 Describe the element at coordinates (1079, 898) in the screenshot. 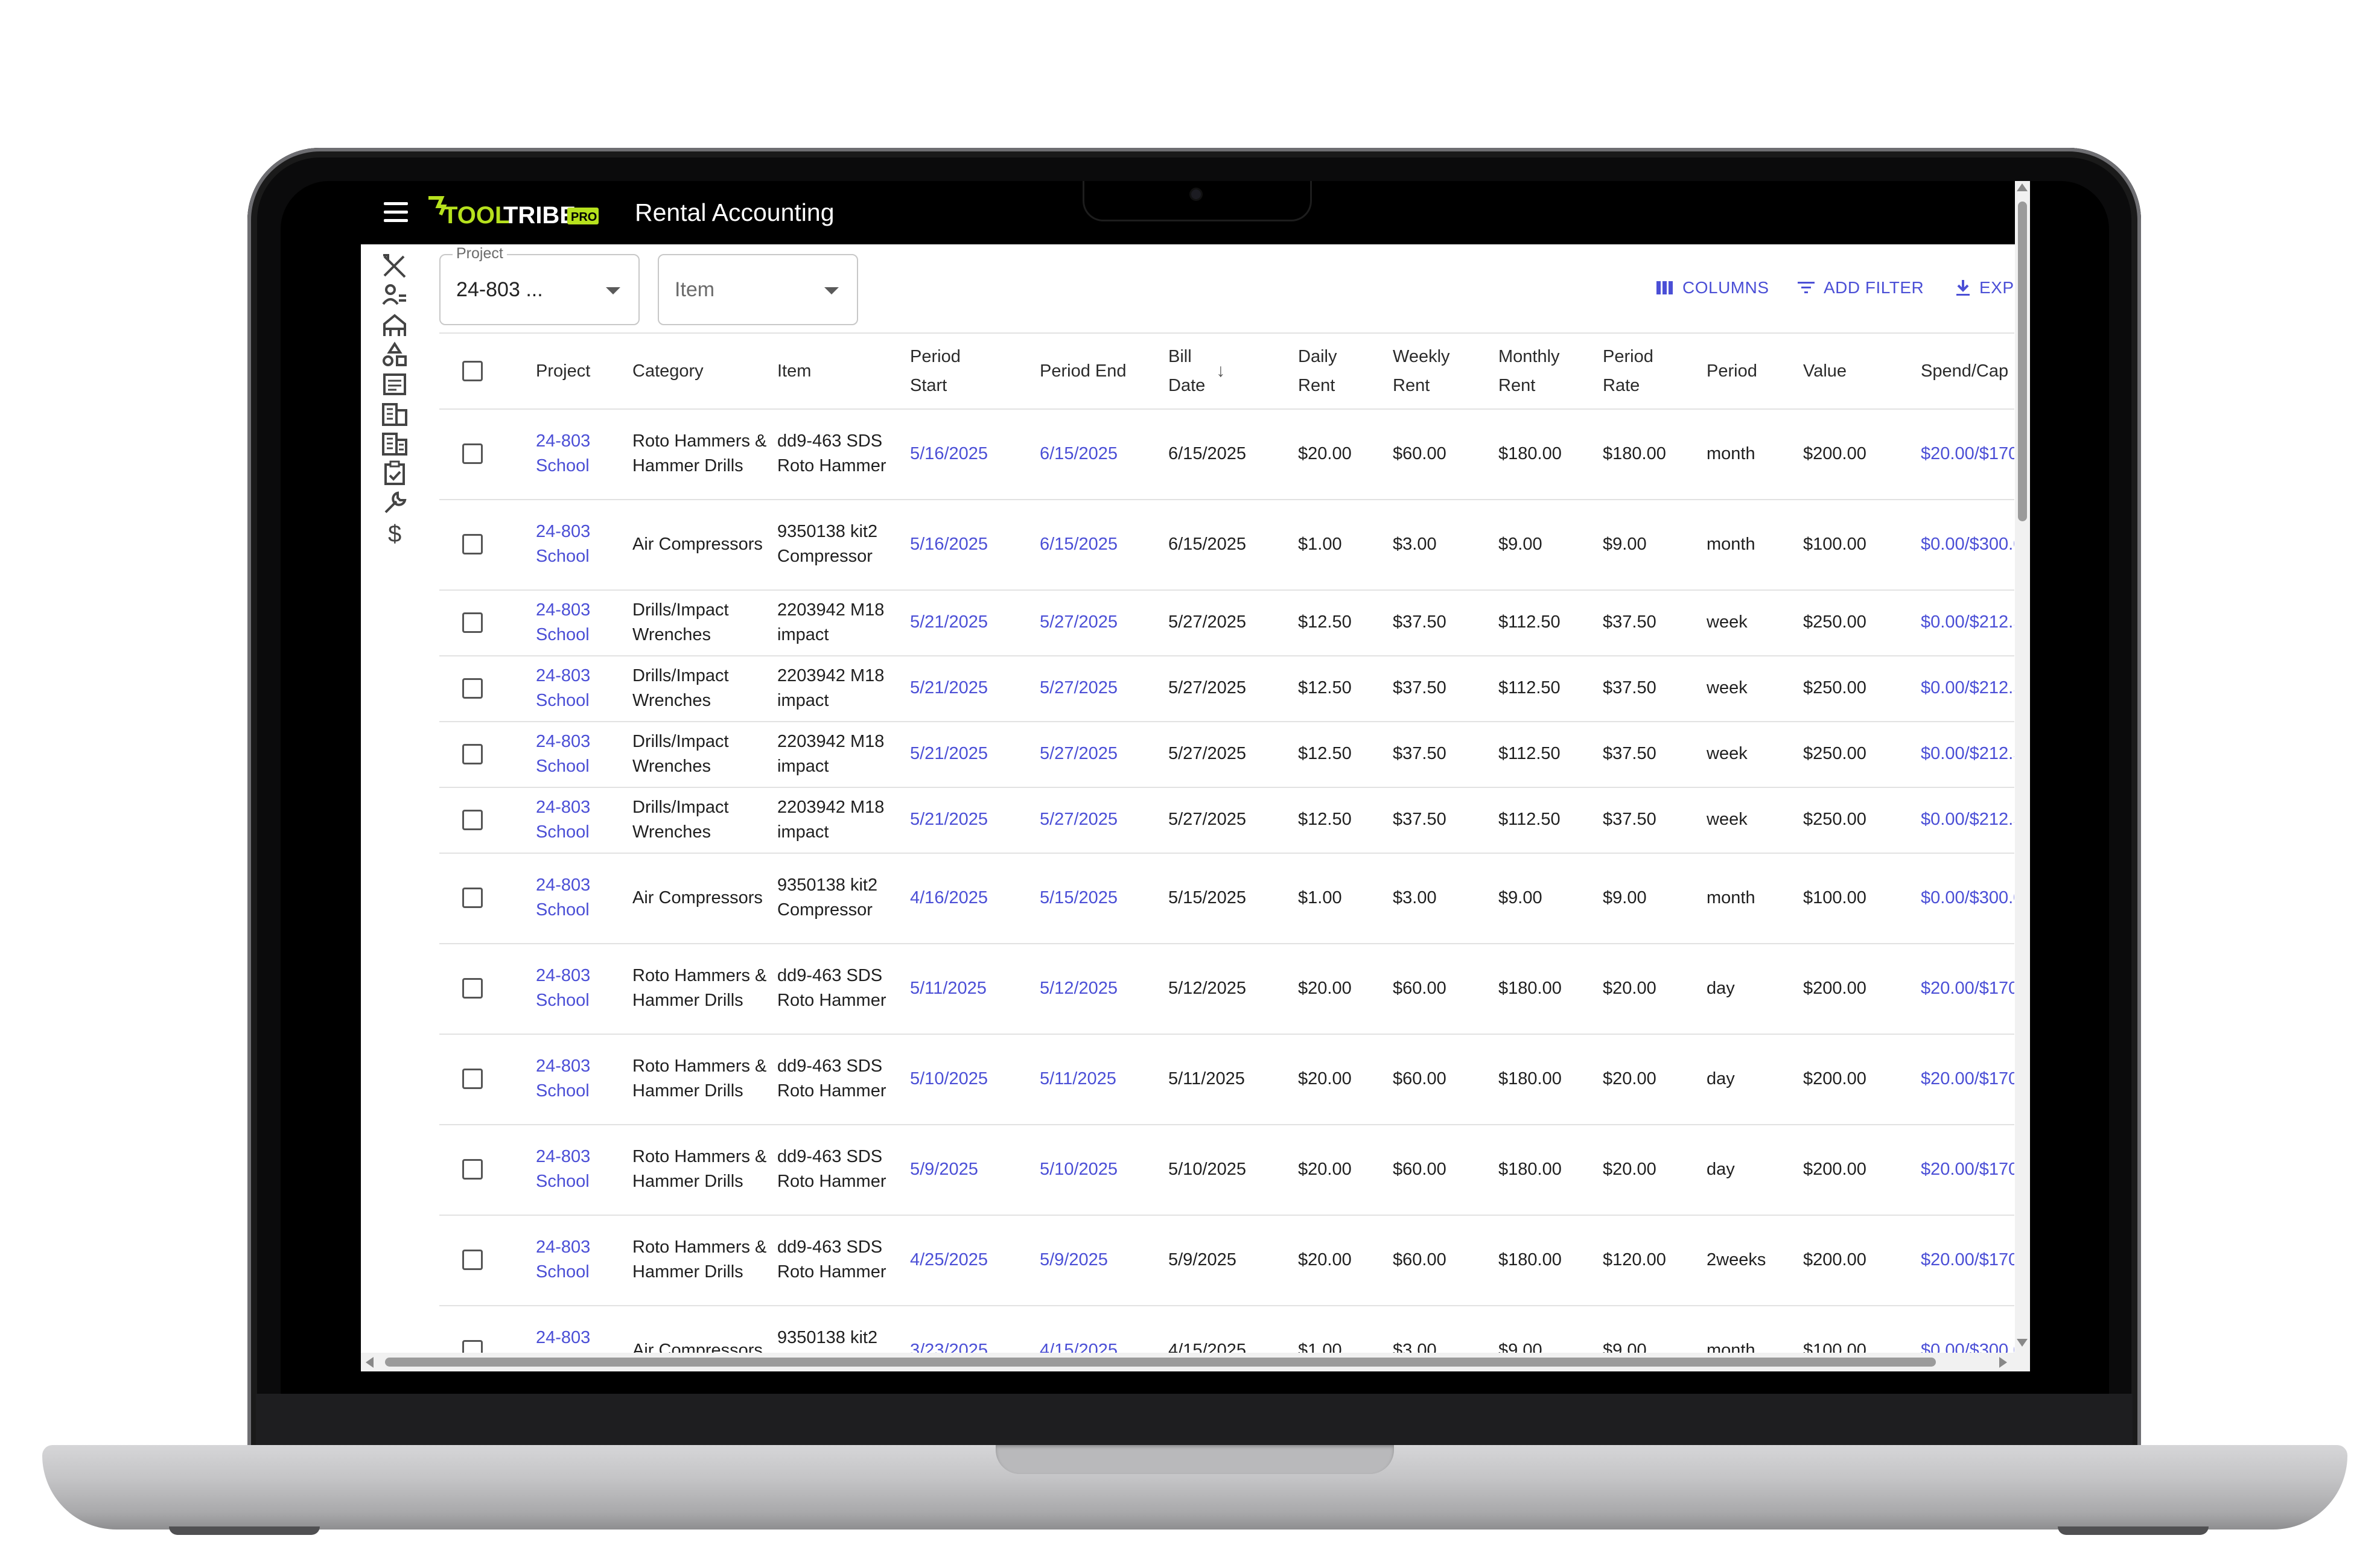

I see `cell-period-end-text: 5/15/2025` at that location.